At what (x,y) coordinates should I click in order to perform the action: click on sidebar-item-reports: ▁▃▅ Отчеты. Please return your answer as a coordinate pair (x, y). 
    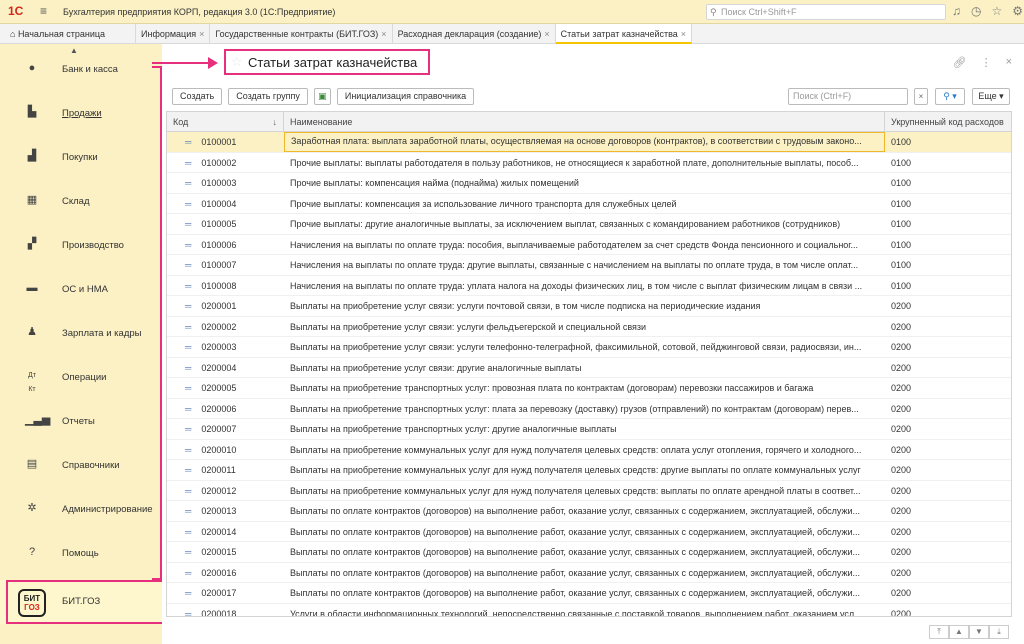
    Looking at the image, I should click on (81, 422).